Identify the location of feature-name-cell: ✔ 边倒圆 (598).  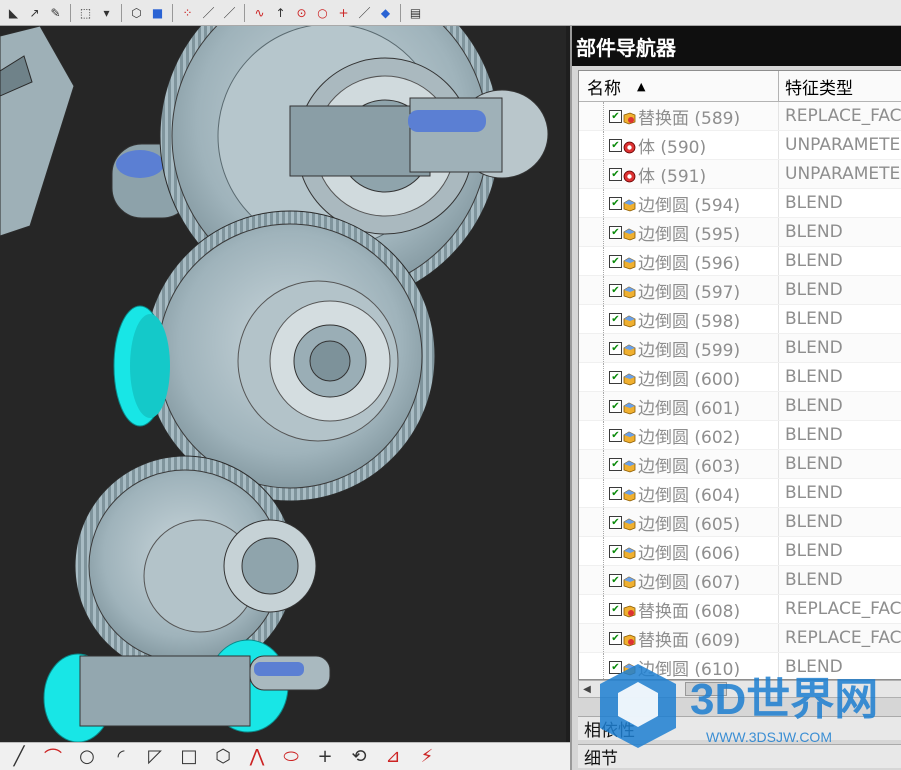
(679, 319).